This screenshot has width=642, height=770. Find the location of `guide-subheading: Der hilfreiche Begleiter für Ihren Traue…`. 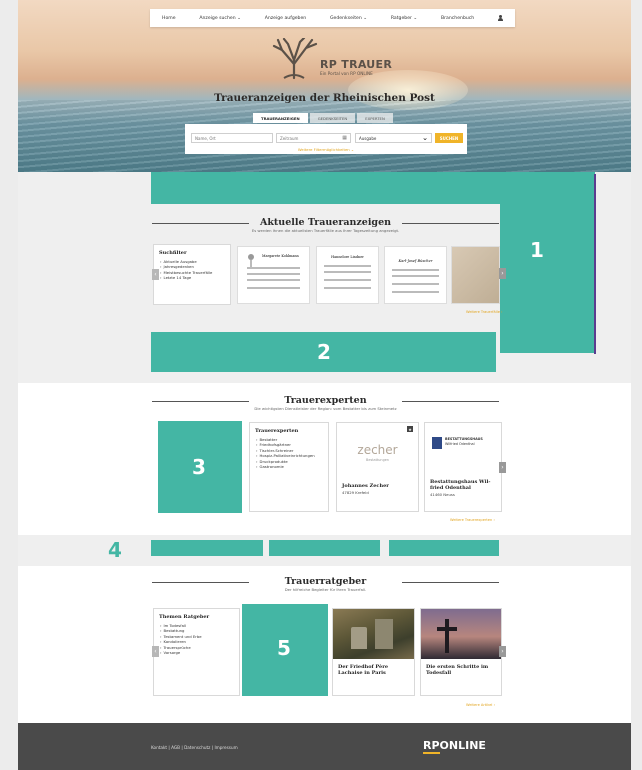

guide-subheading: Der hilfreiche Begleiter für Ihren Traue… is located at coordinates (325, 589).